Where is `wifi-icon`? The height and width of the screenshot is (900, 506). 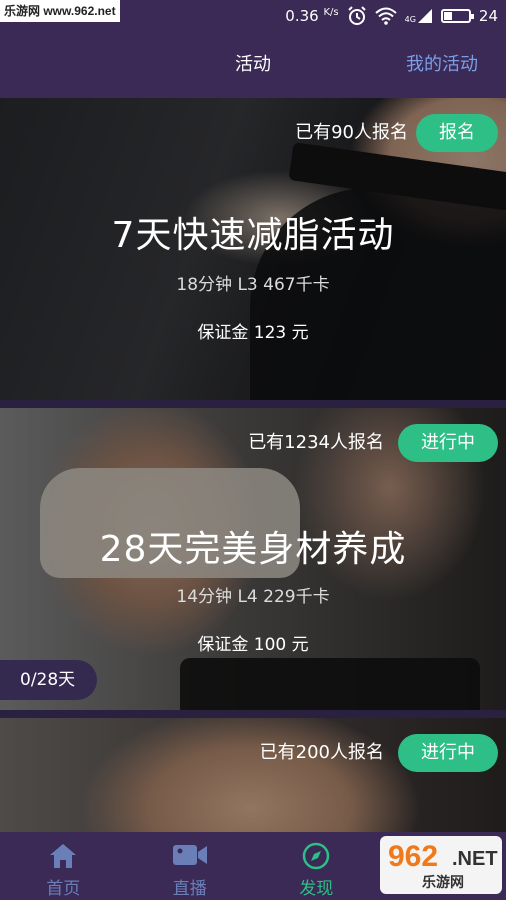 wifi-icon is located at coordinates (385, 16).